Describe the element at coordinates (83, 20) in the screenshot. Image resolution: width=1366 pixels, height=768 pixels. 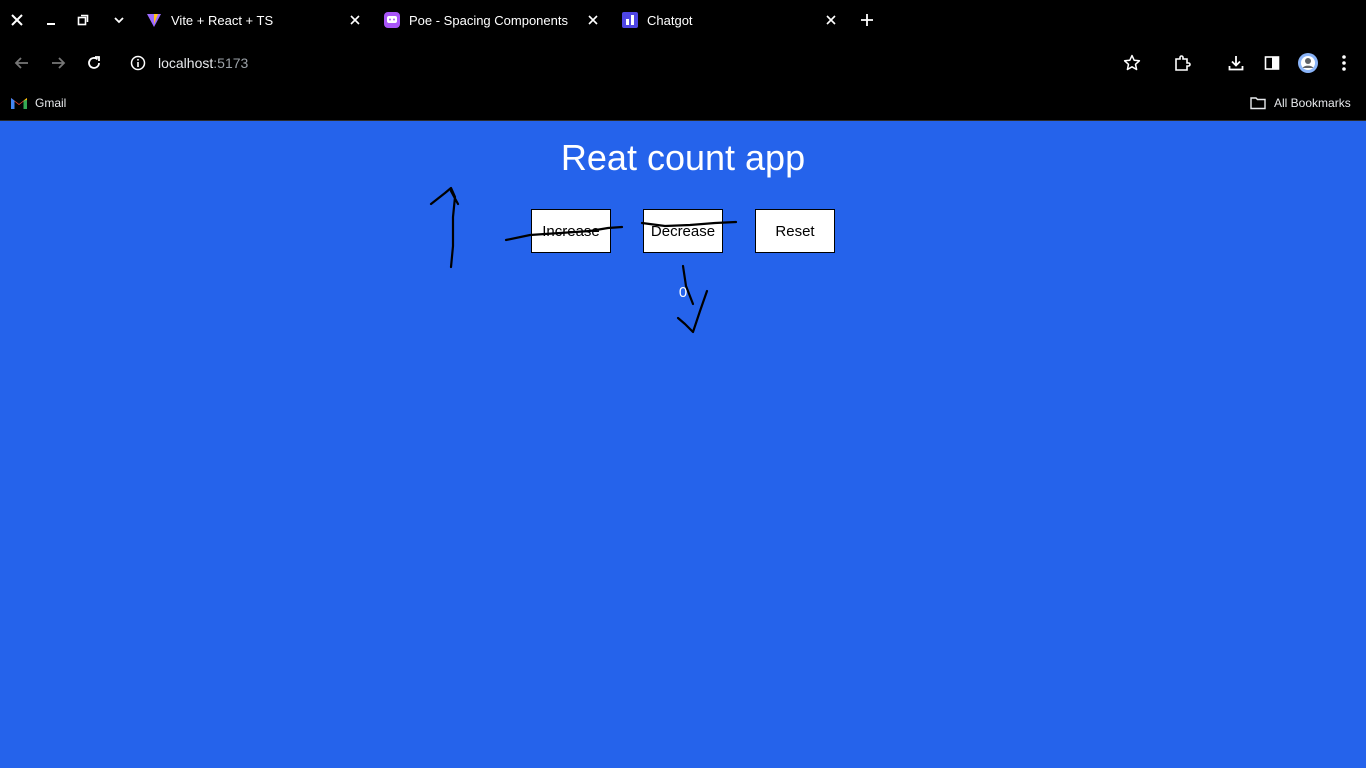
I see `restore-icon` at that location.